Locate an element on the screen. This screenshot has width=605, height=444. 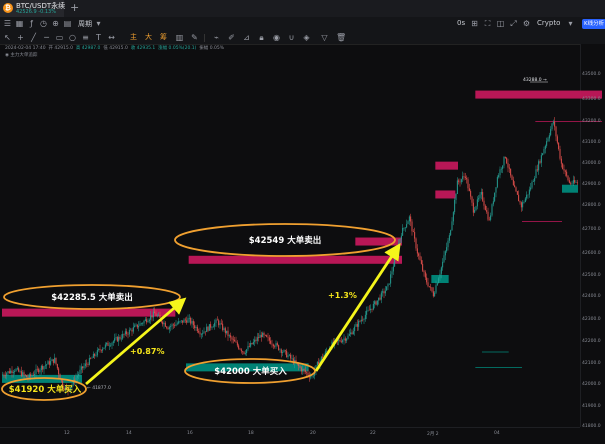
price-tick-label: 41900.0 is located at coordinates (591, 406).